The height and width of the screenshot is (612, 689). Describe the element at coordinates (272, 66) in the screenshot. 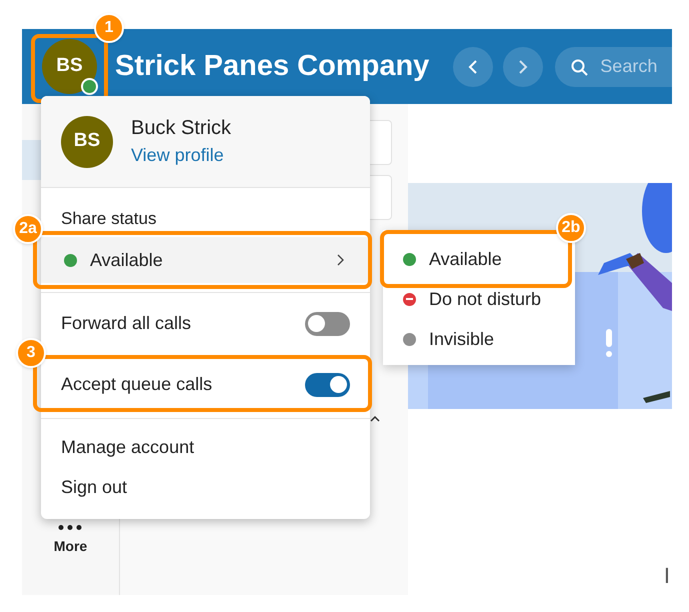

I see `company-title: Strick Panes Company` at that location.